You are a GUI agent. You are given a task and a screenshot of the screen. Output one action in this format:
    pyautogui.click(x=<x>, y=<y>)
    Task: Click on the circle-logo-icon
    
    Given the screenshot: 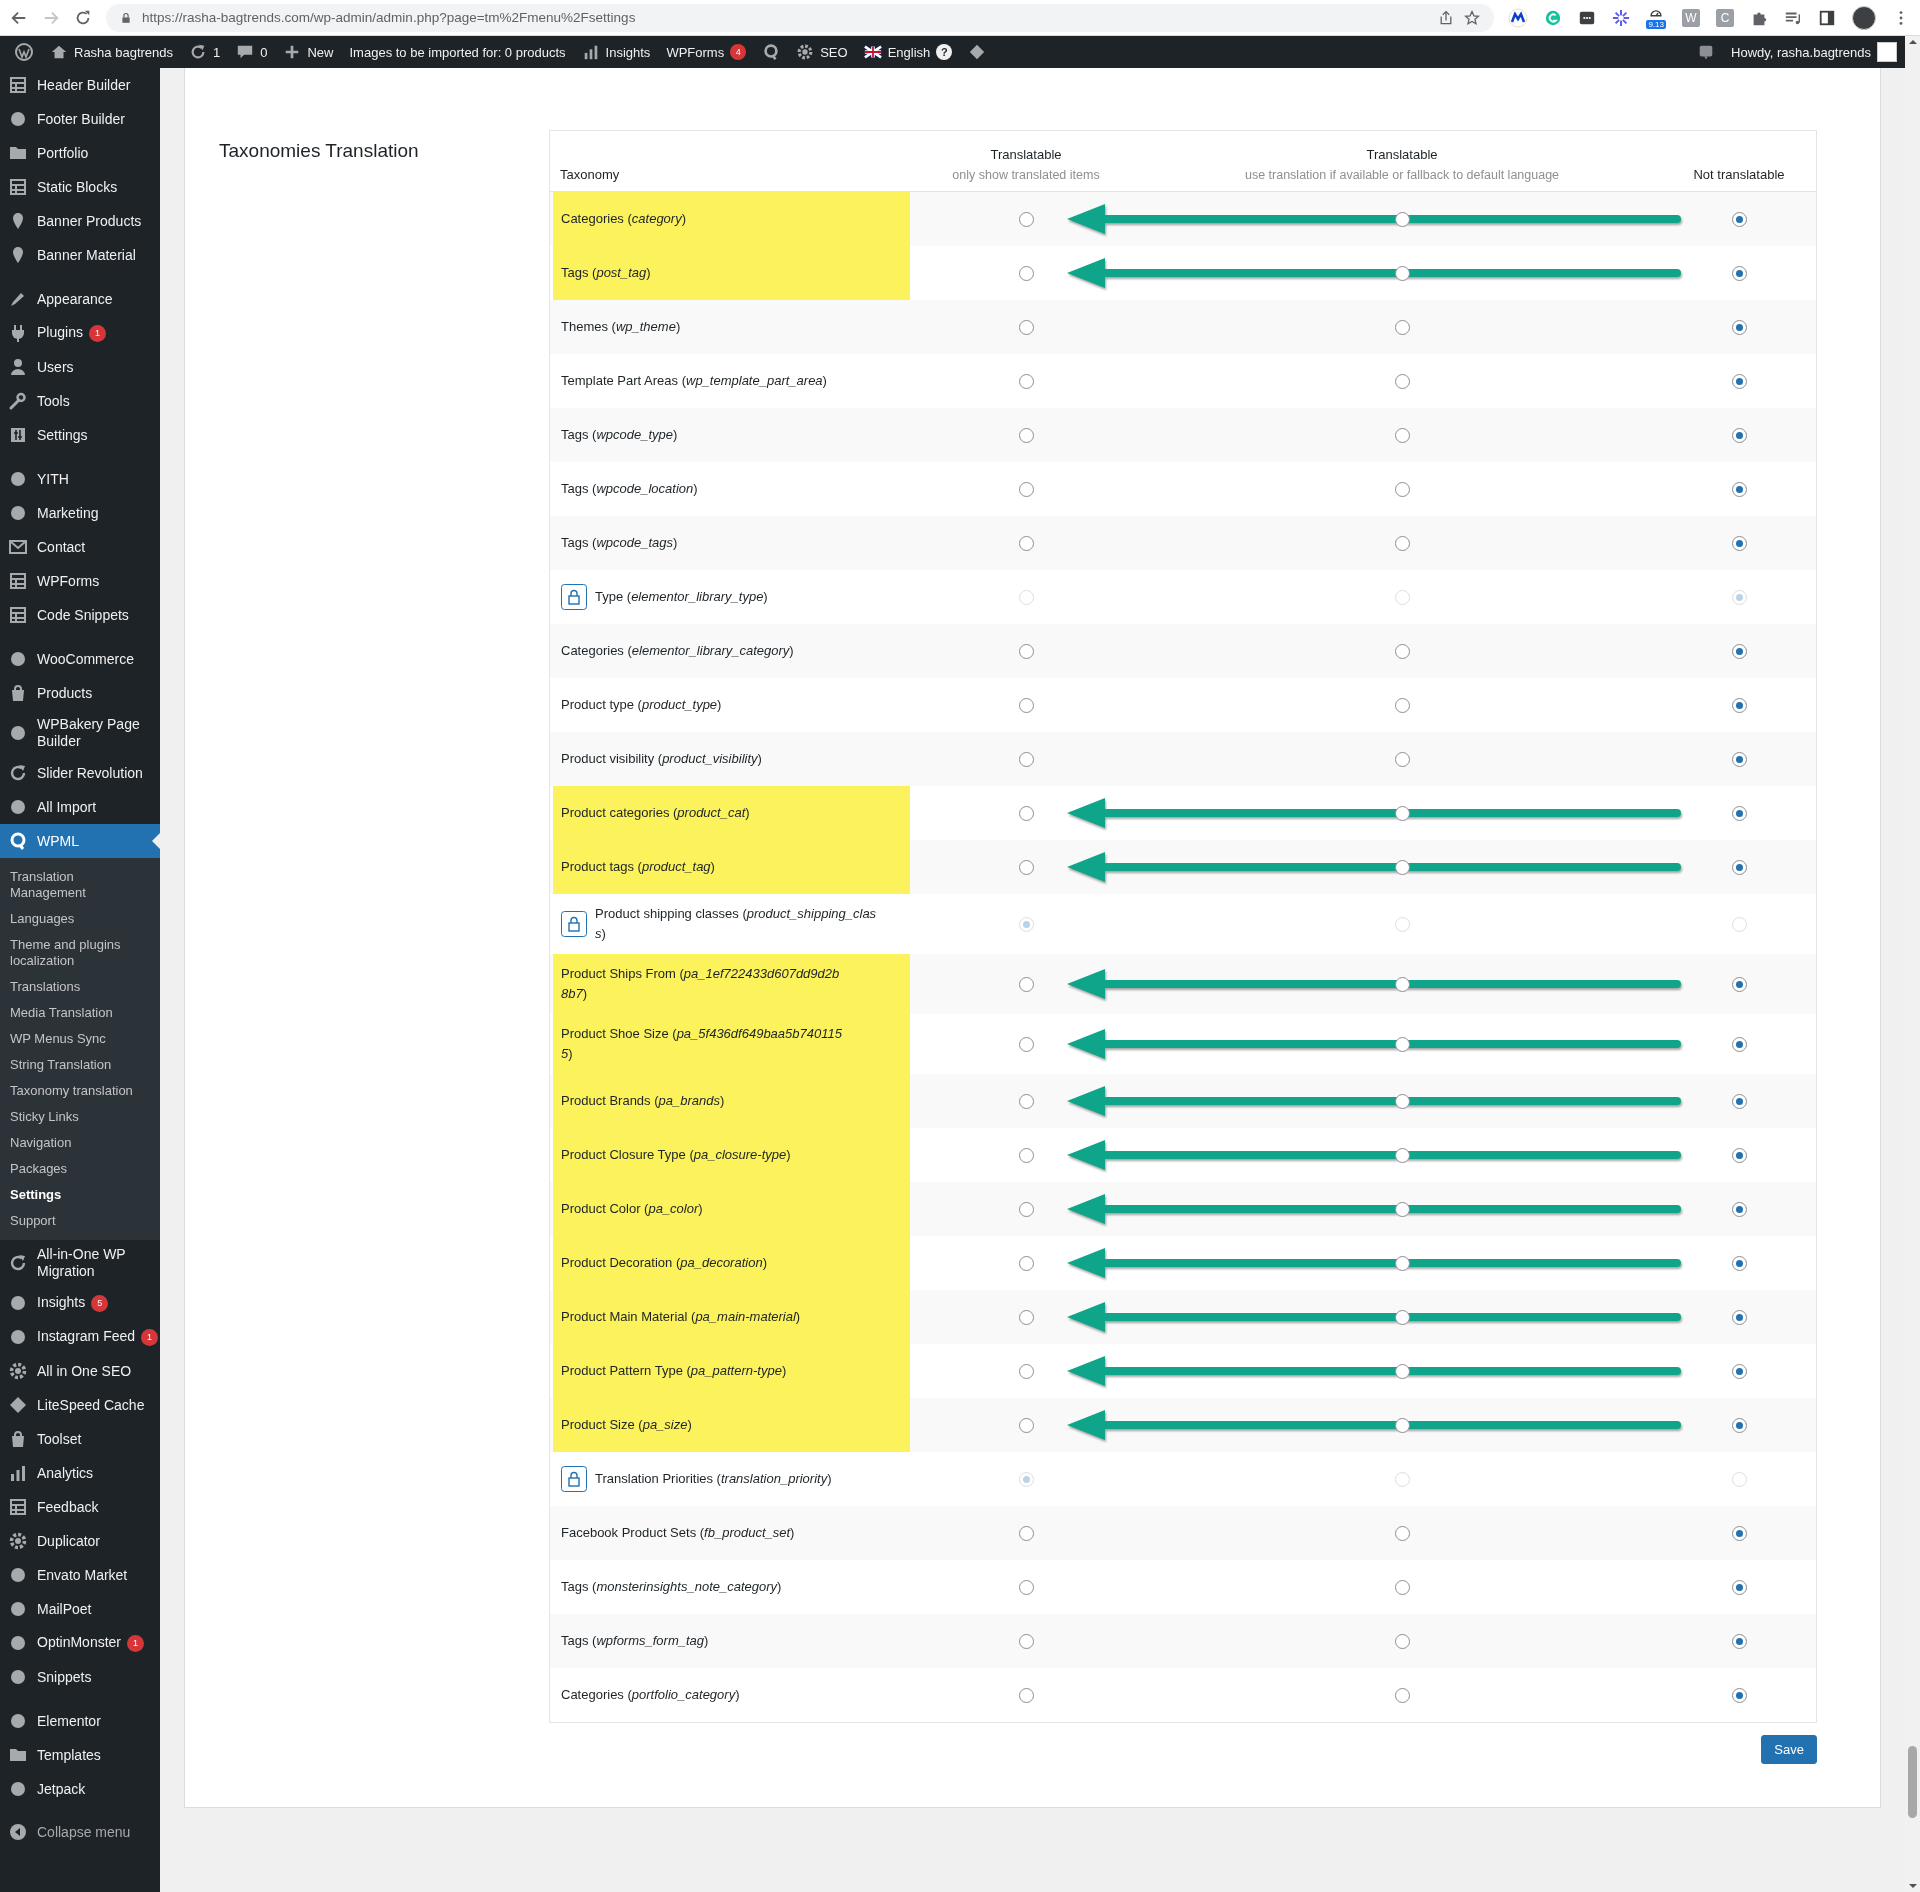 What is the action you would take?
    pyautogui.click(x=1553, y=17)
    